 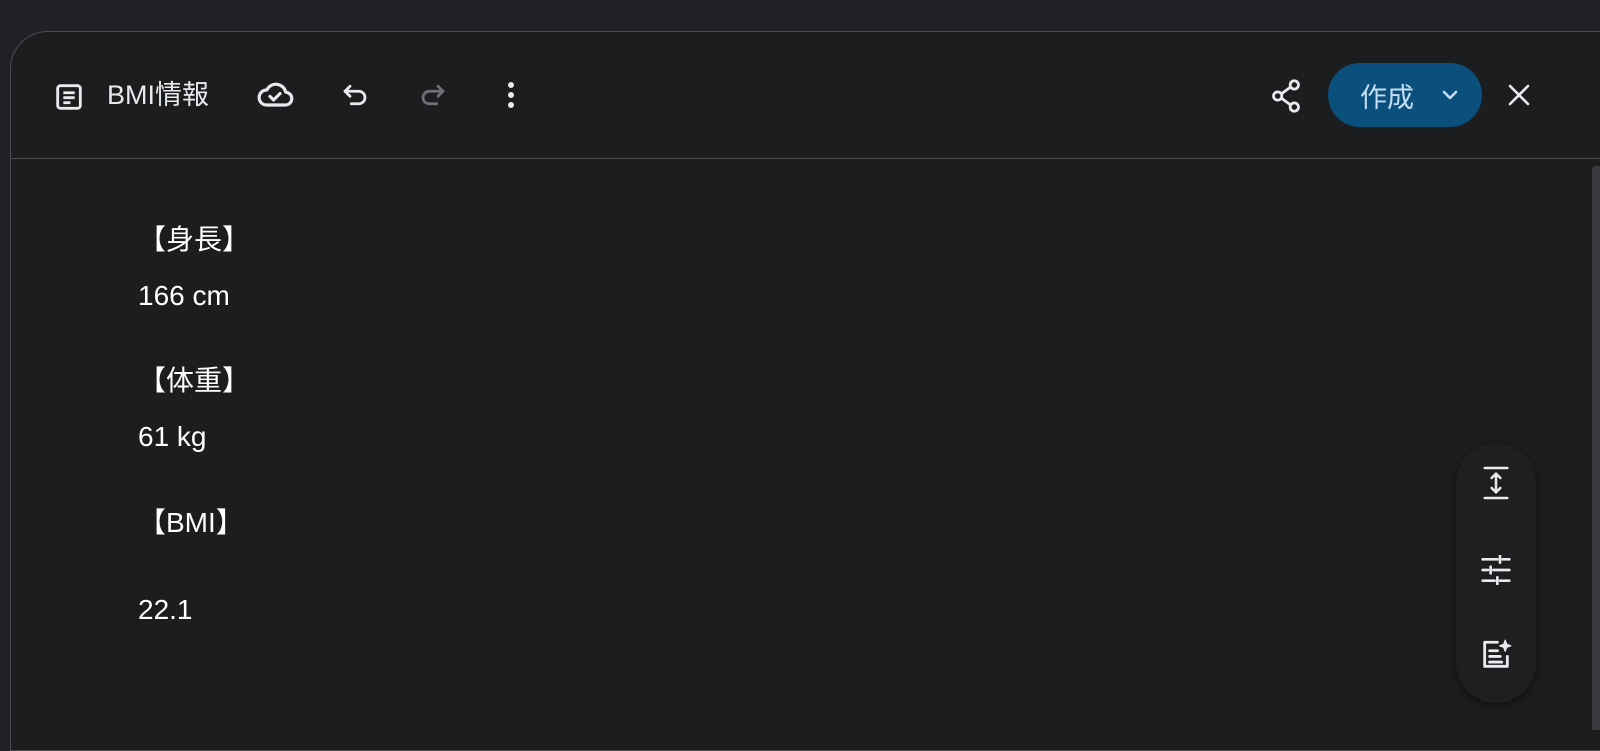 I want to click on chevron-down-icon, so click(x=1450, y=95).